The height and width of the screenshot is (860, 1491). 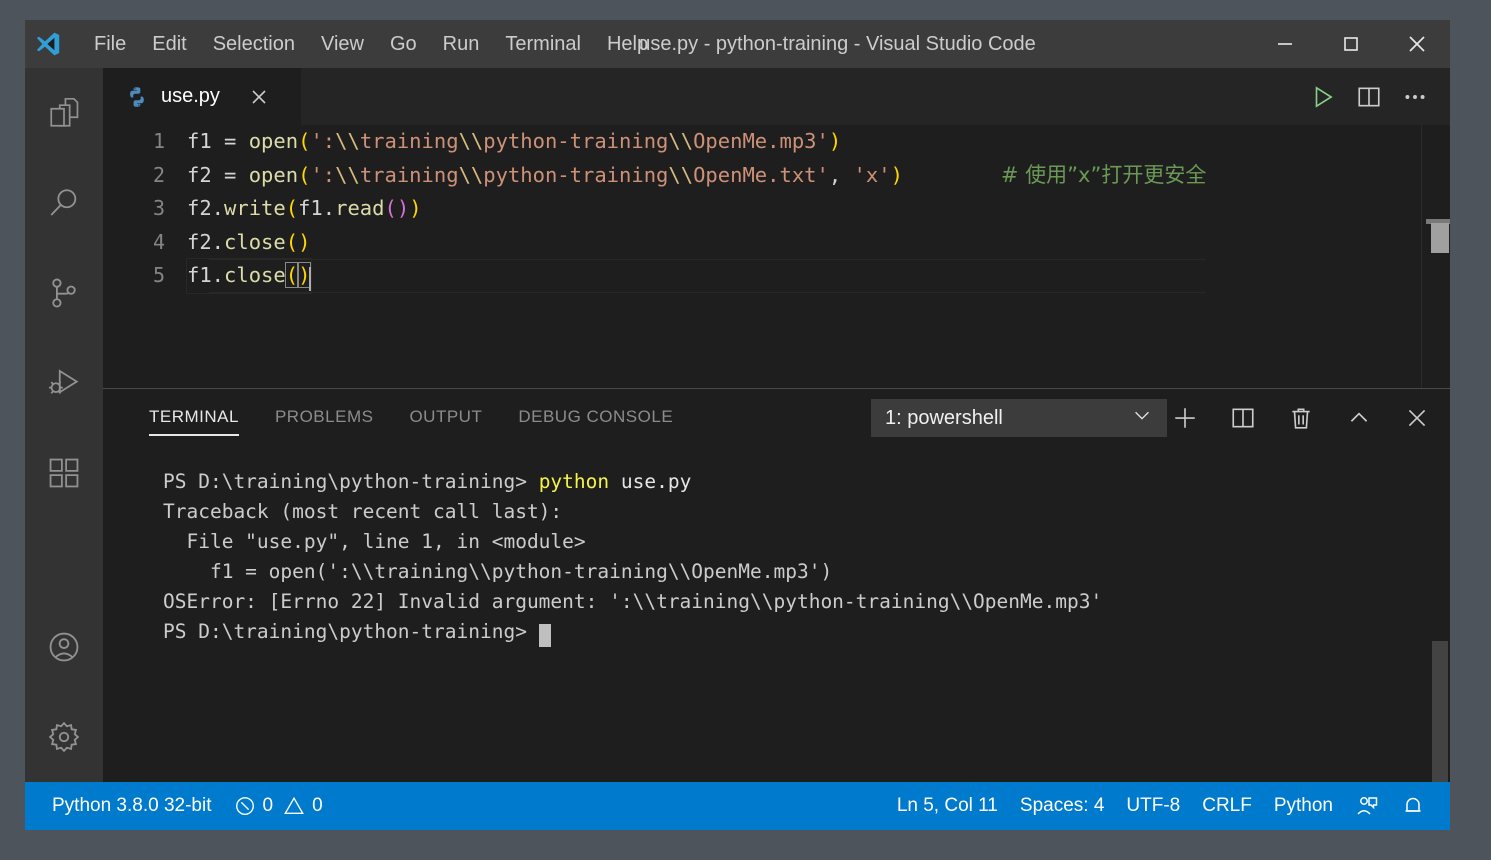 I want to click on tab-problems: PROBLEMS, so click(x=324, y=416).